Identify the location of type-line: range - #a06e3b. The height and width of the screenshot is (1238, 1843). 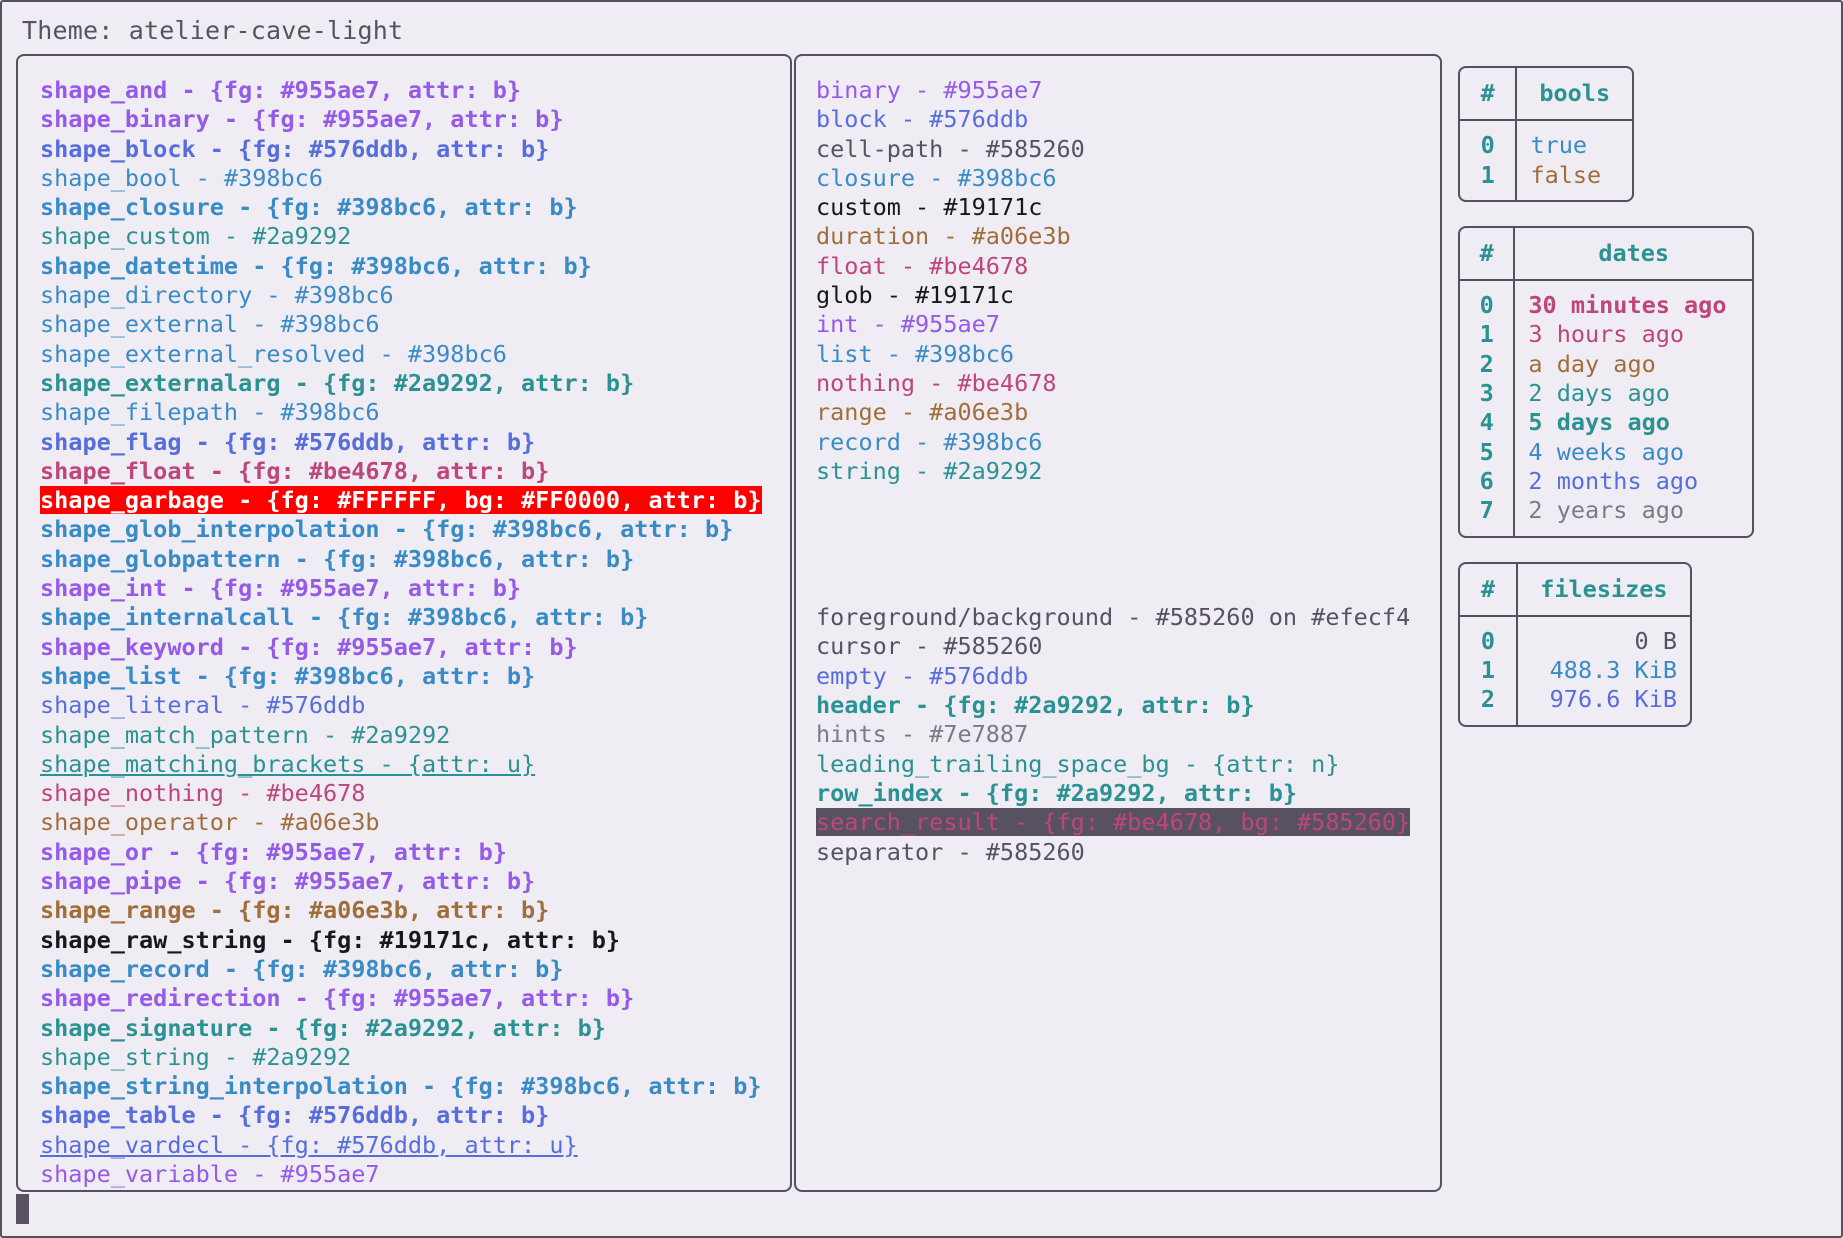
(1128, 412).